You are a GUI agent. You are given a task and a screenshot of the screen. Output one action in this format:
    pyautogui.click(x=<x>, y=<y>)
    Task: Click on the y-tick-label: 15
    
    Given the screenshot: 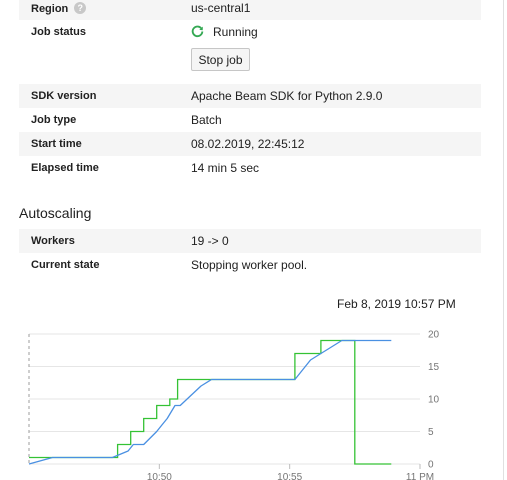 What is the action you would take?
    pyautogui.click(x=434, y=367)
    